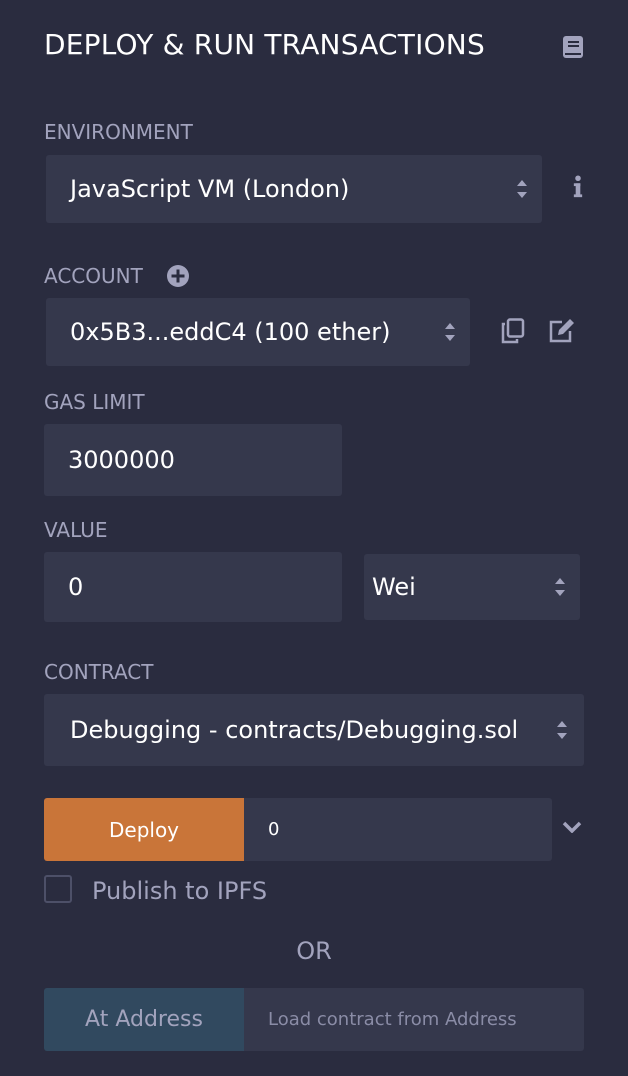 Image resolution: width=628 pixels, height=1076 pixels. I want to click on environment-value: JavaScript VM (London), so click(210, 189).